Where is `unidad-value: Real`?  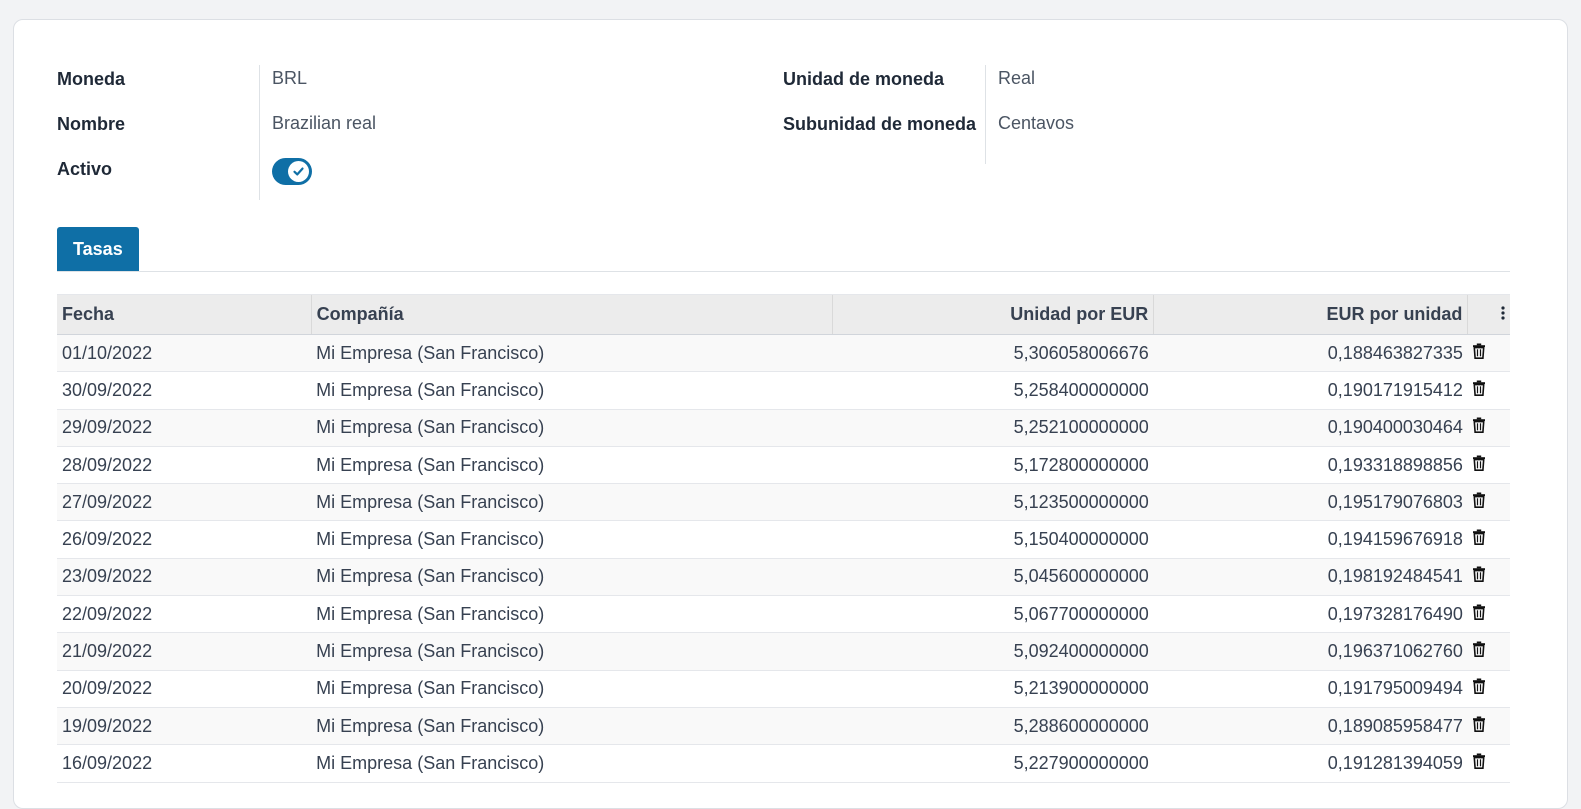 unidad-value: Real is located at coordinates (1010, 87).